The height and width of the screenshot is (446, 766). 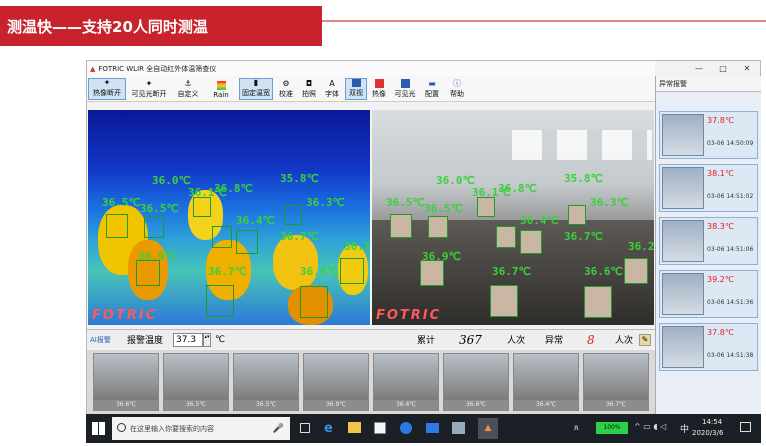 What do you see at coordinates (354, 427) in the screenshot?
I see `file-explorer-icon` at bounding box center [354, 427].